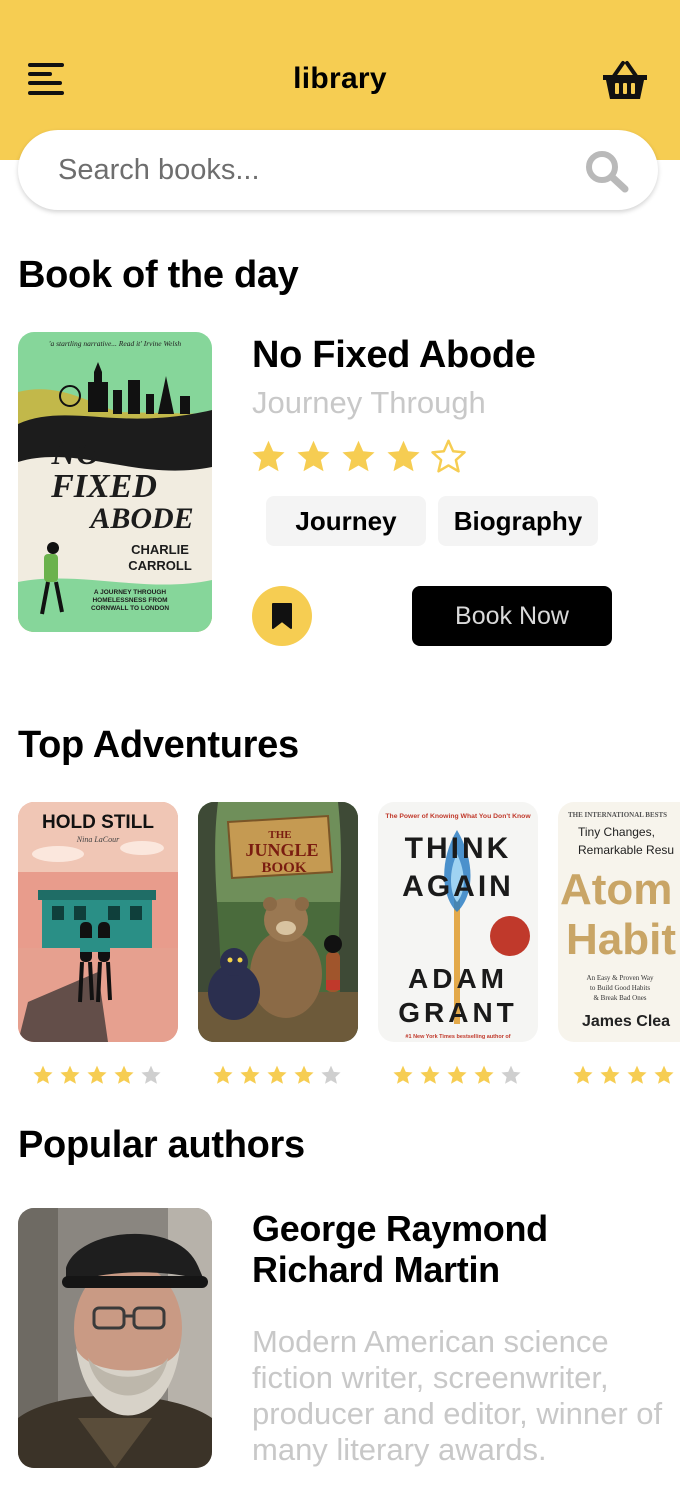 The height and width of the screenshot is (1500, 680). What do you see at coordinates (518, 521) in the screenshot?
I see `tag-biography: Biography` at bounding box center [518, 521].